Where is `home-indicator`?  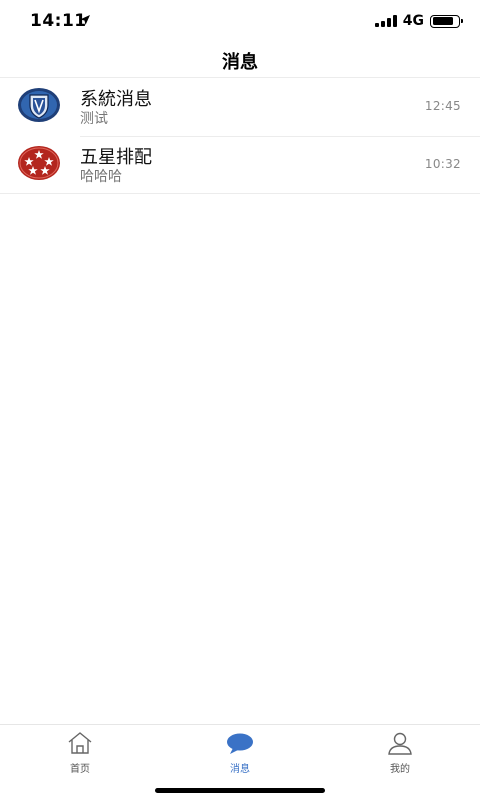 home-indicator is located at coordinates (240, 790).